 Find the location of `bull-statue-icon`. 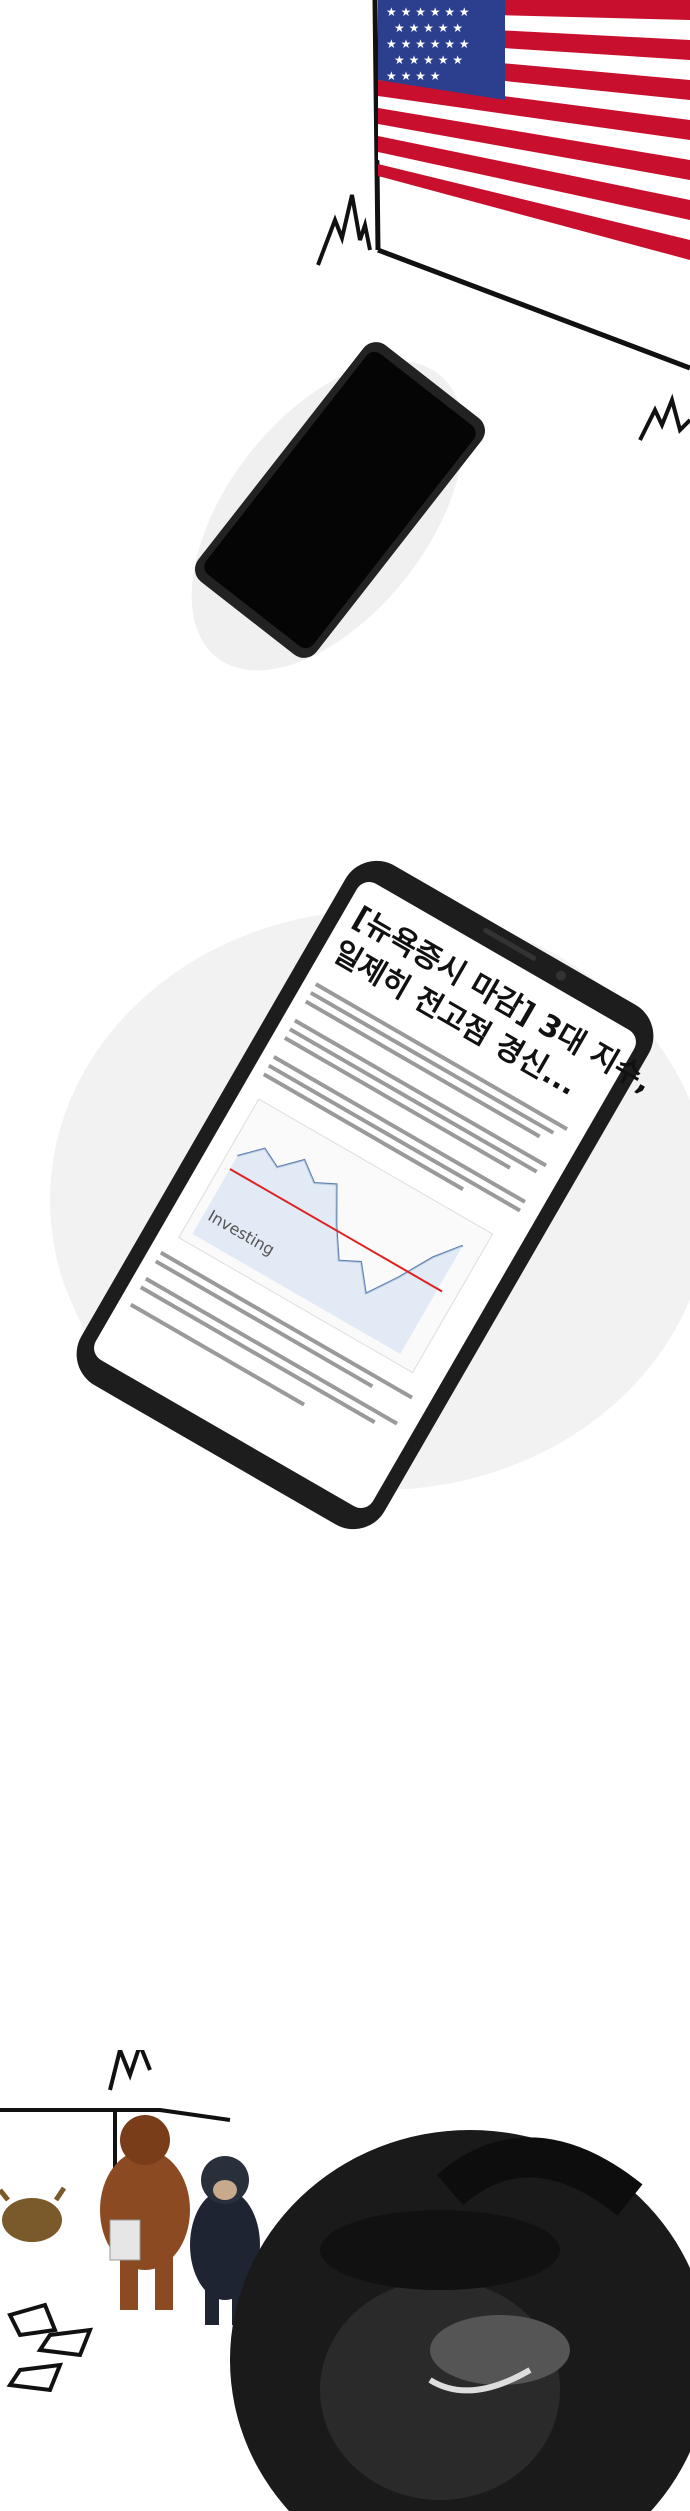

bull-statue-icon is located at coordinates (33, 2214).